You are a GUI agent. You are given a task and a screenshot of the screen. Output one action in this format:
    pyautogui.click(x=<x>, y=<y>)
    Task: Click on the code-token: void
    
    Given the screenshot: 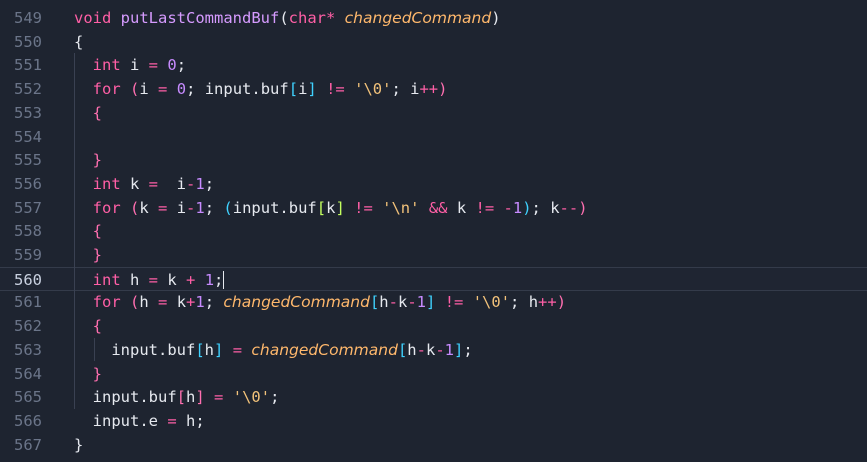 What is the action you would take?
    pyautogui.click(x=97, y=18)
    